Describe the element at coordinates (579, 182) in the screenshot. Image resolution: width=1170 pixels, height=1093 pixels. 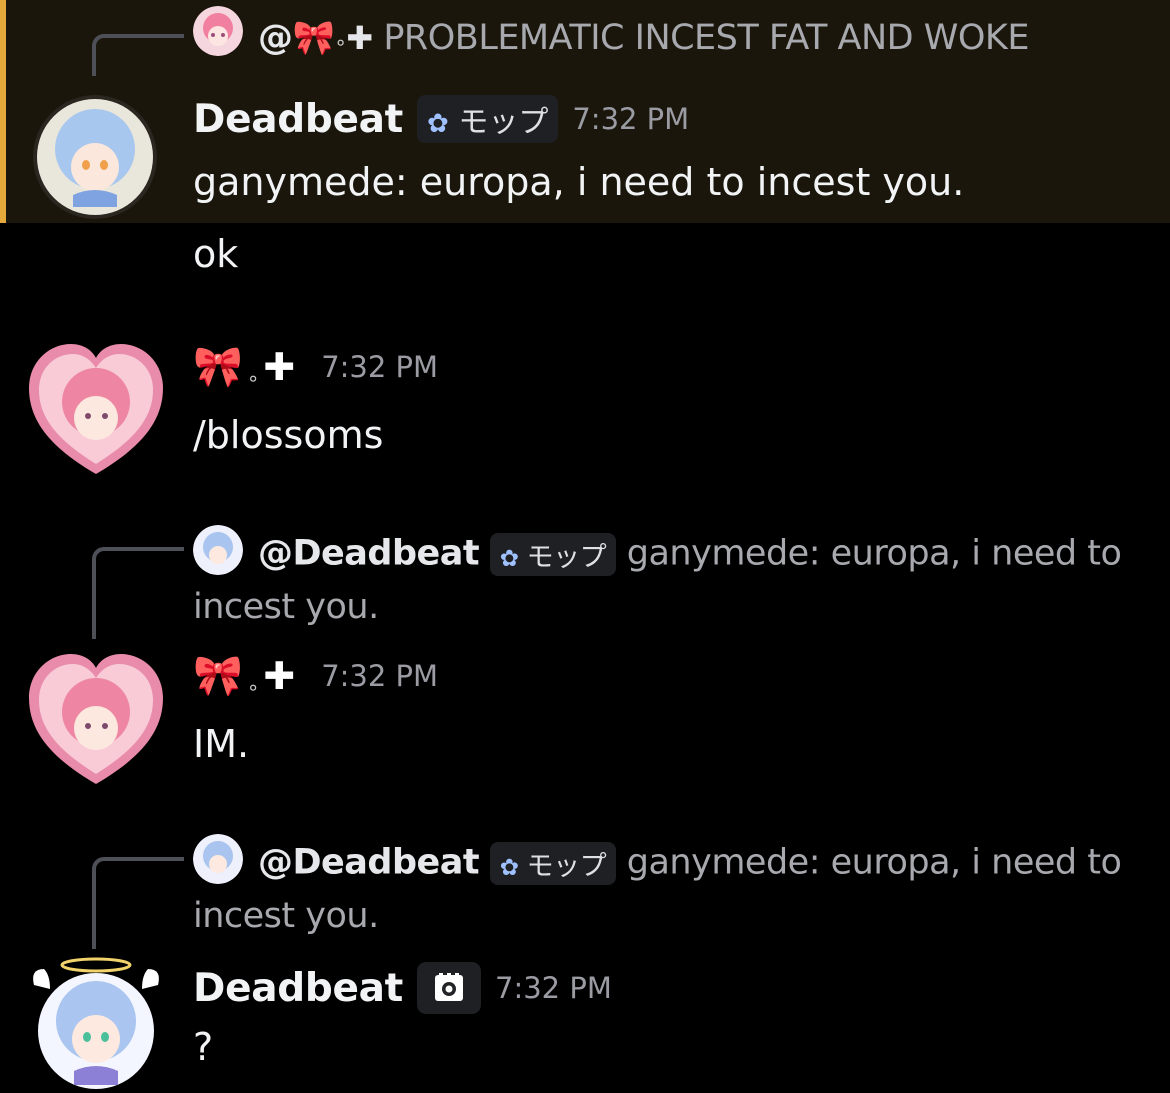
I see `message-text: ganymede: europa, i need to incest you.` at that location.